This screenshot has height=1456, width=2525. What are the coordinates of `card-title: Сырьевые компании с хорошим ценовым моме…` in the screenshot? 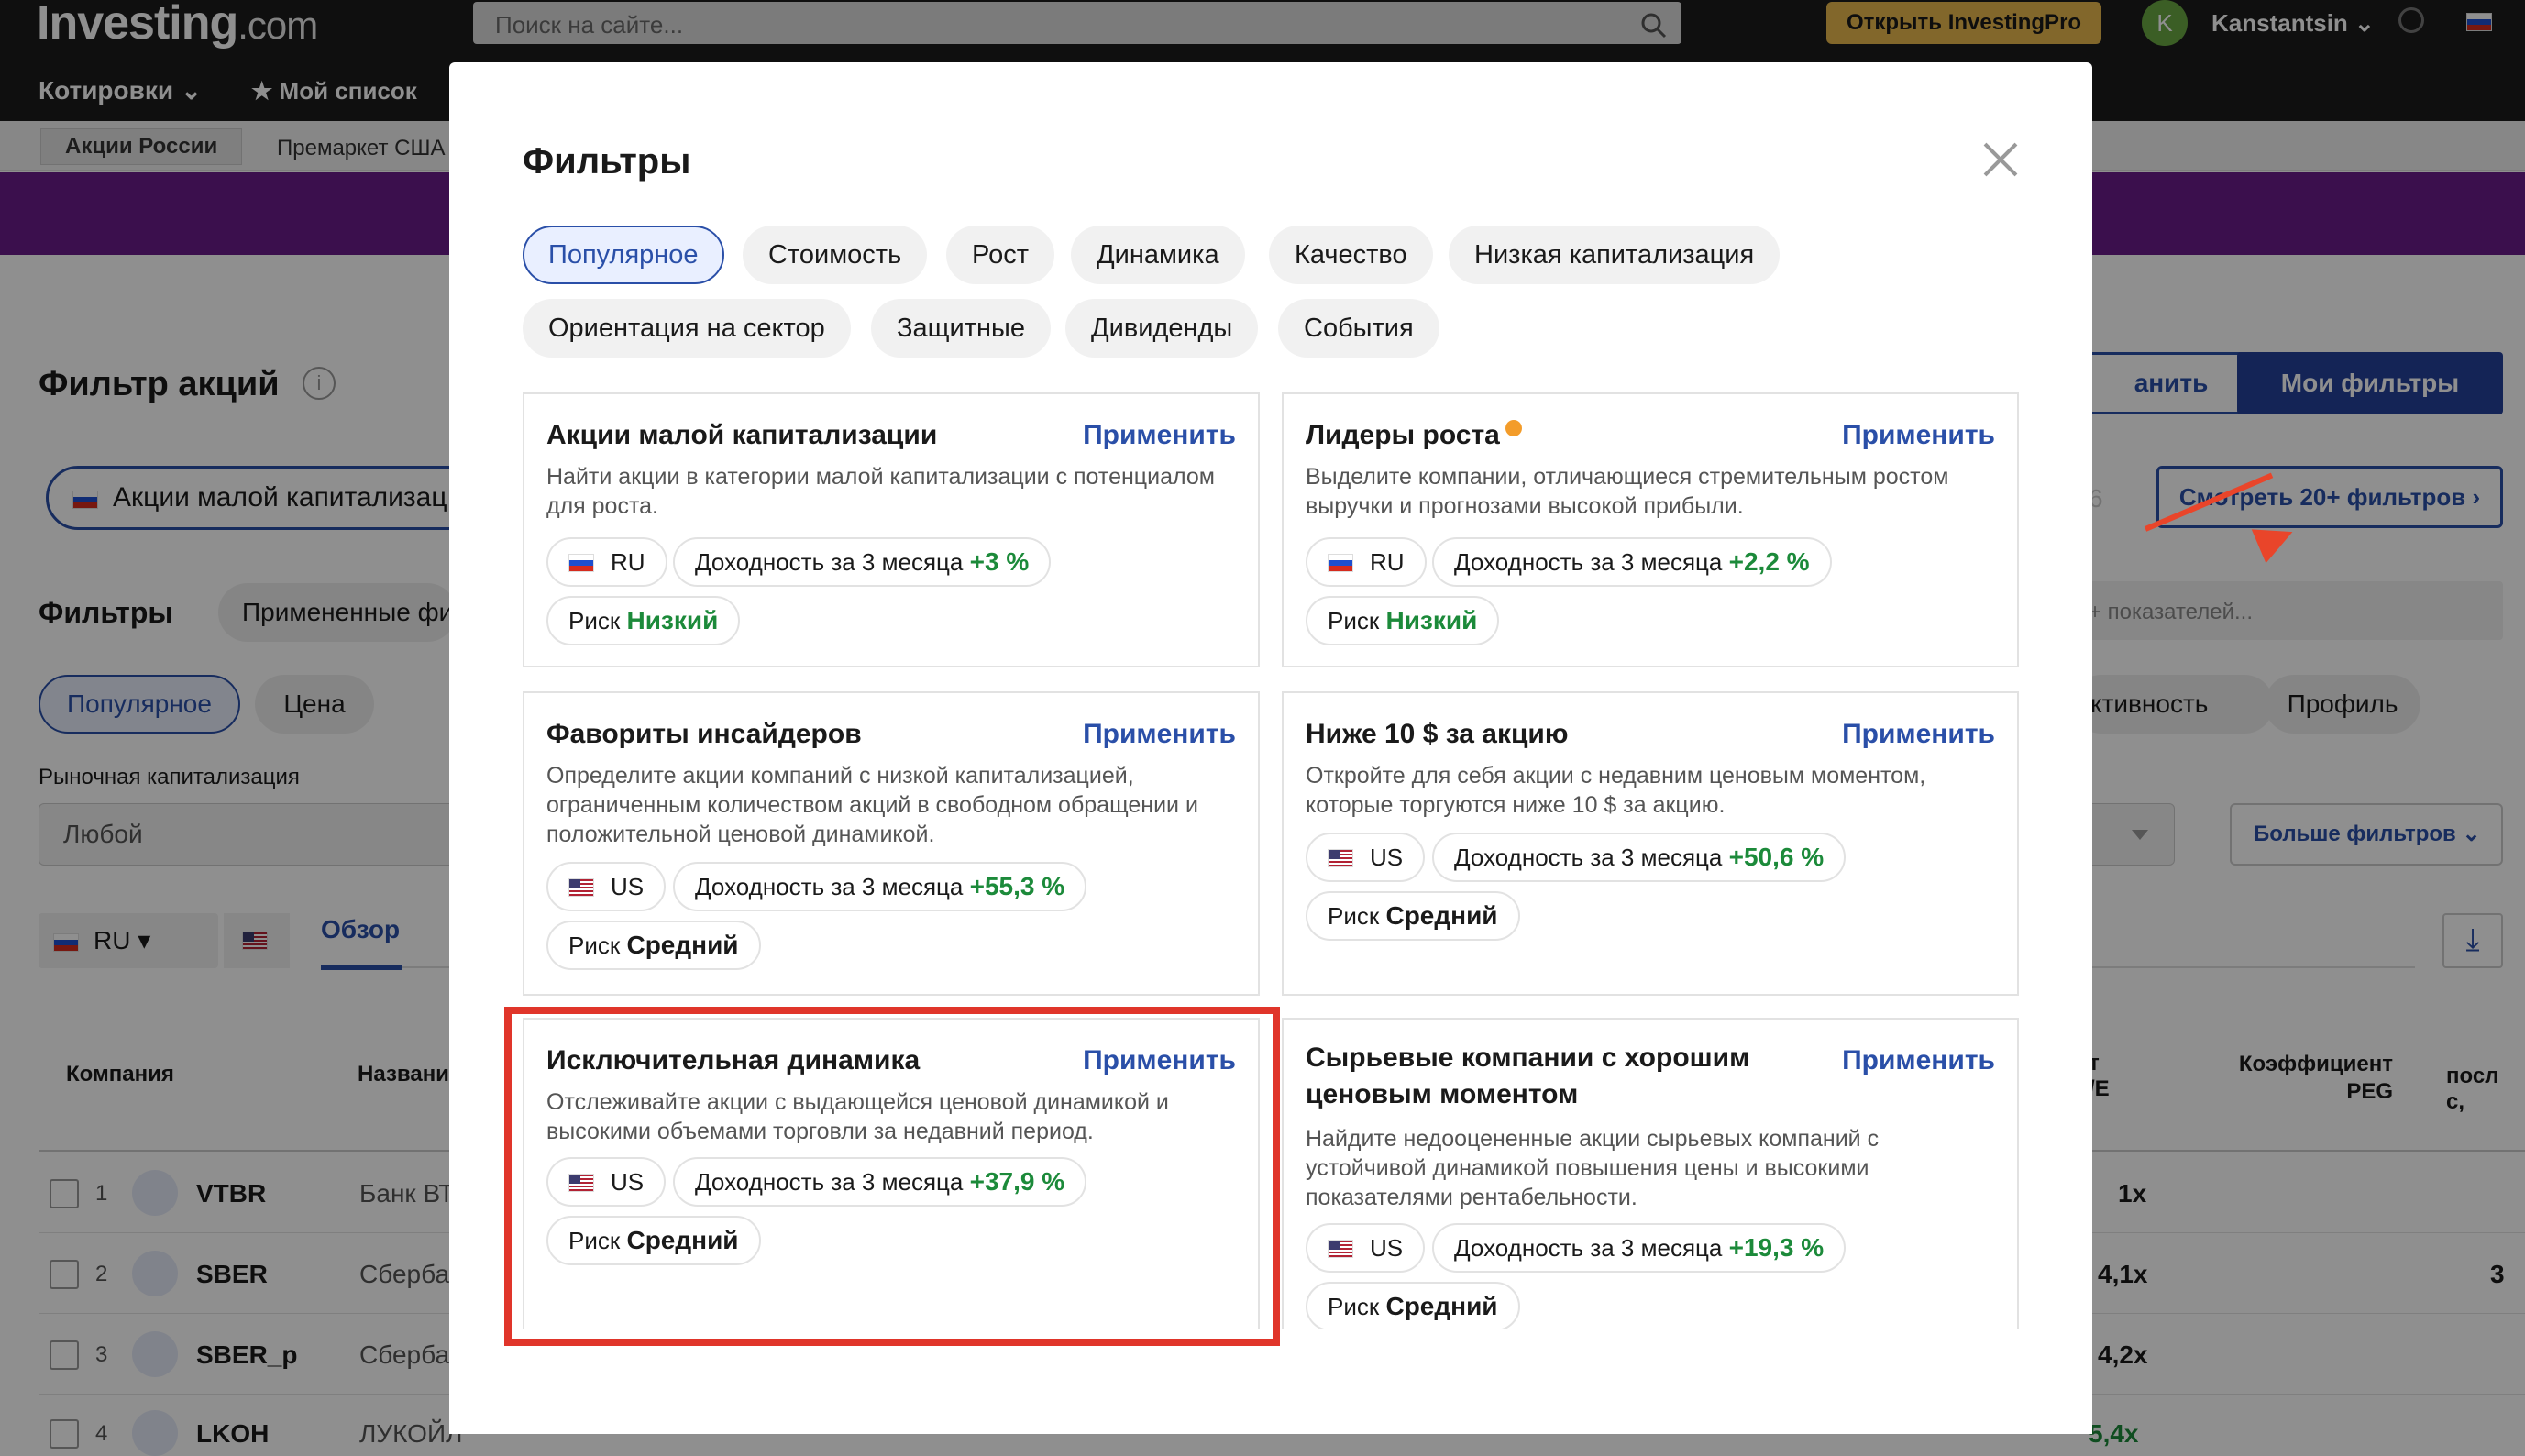 It's located at (1528, 1075).